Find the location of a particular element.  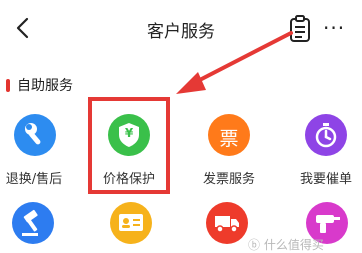

clipboard-icon is located at coordinates (300, 29).